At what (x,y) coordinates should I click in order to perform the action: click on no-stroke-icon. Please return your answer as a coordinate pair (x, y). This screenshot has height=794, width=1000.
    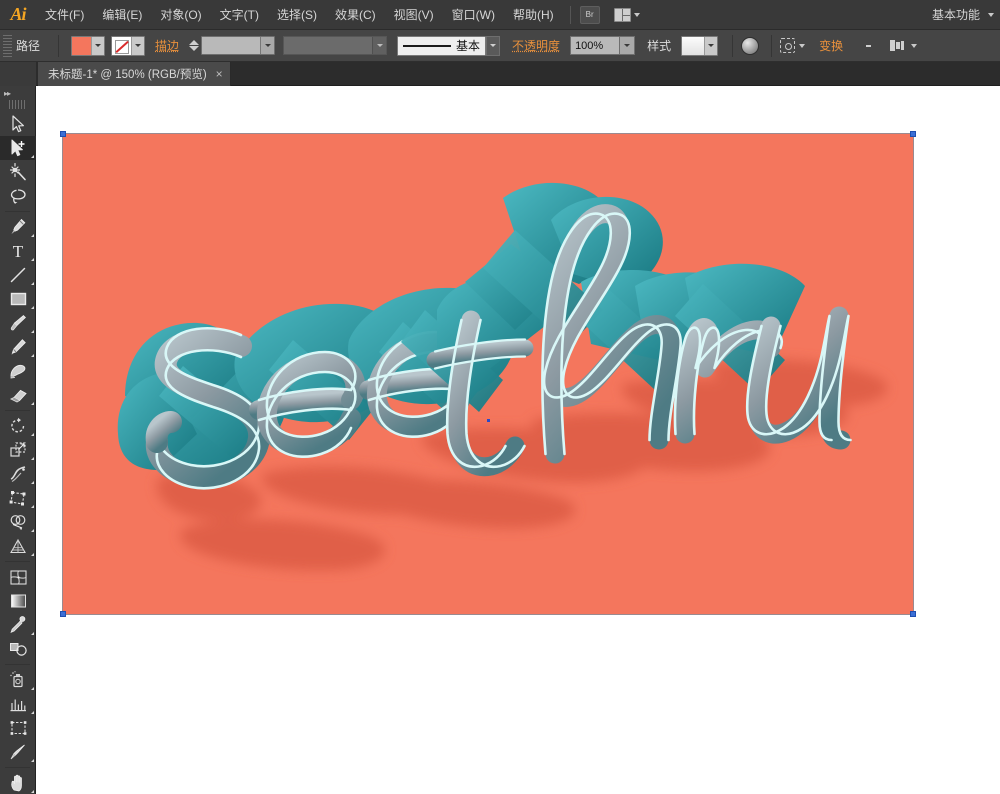
    Looking at the image, I should click on (122, 45).